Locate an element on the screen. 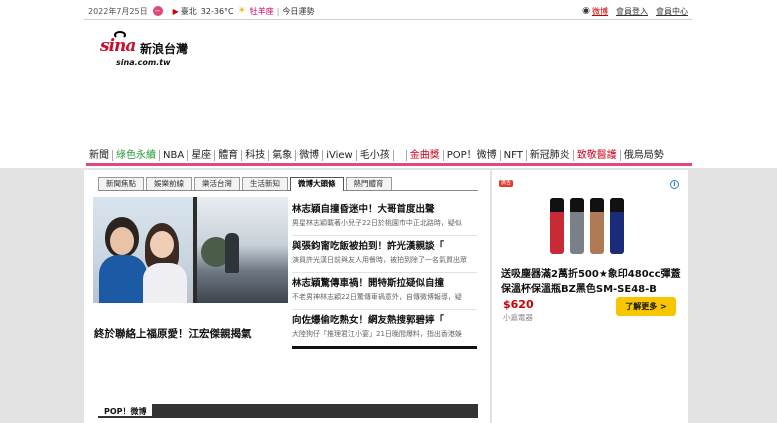 The image size is (777, 423). news-tabs: 新聞焦點 娛樂前線 樂活台灣 生活新知 微博大頭條 熱門體育 is located at coordinates (288, 184).